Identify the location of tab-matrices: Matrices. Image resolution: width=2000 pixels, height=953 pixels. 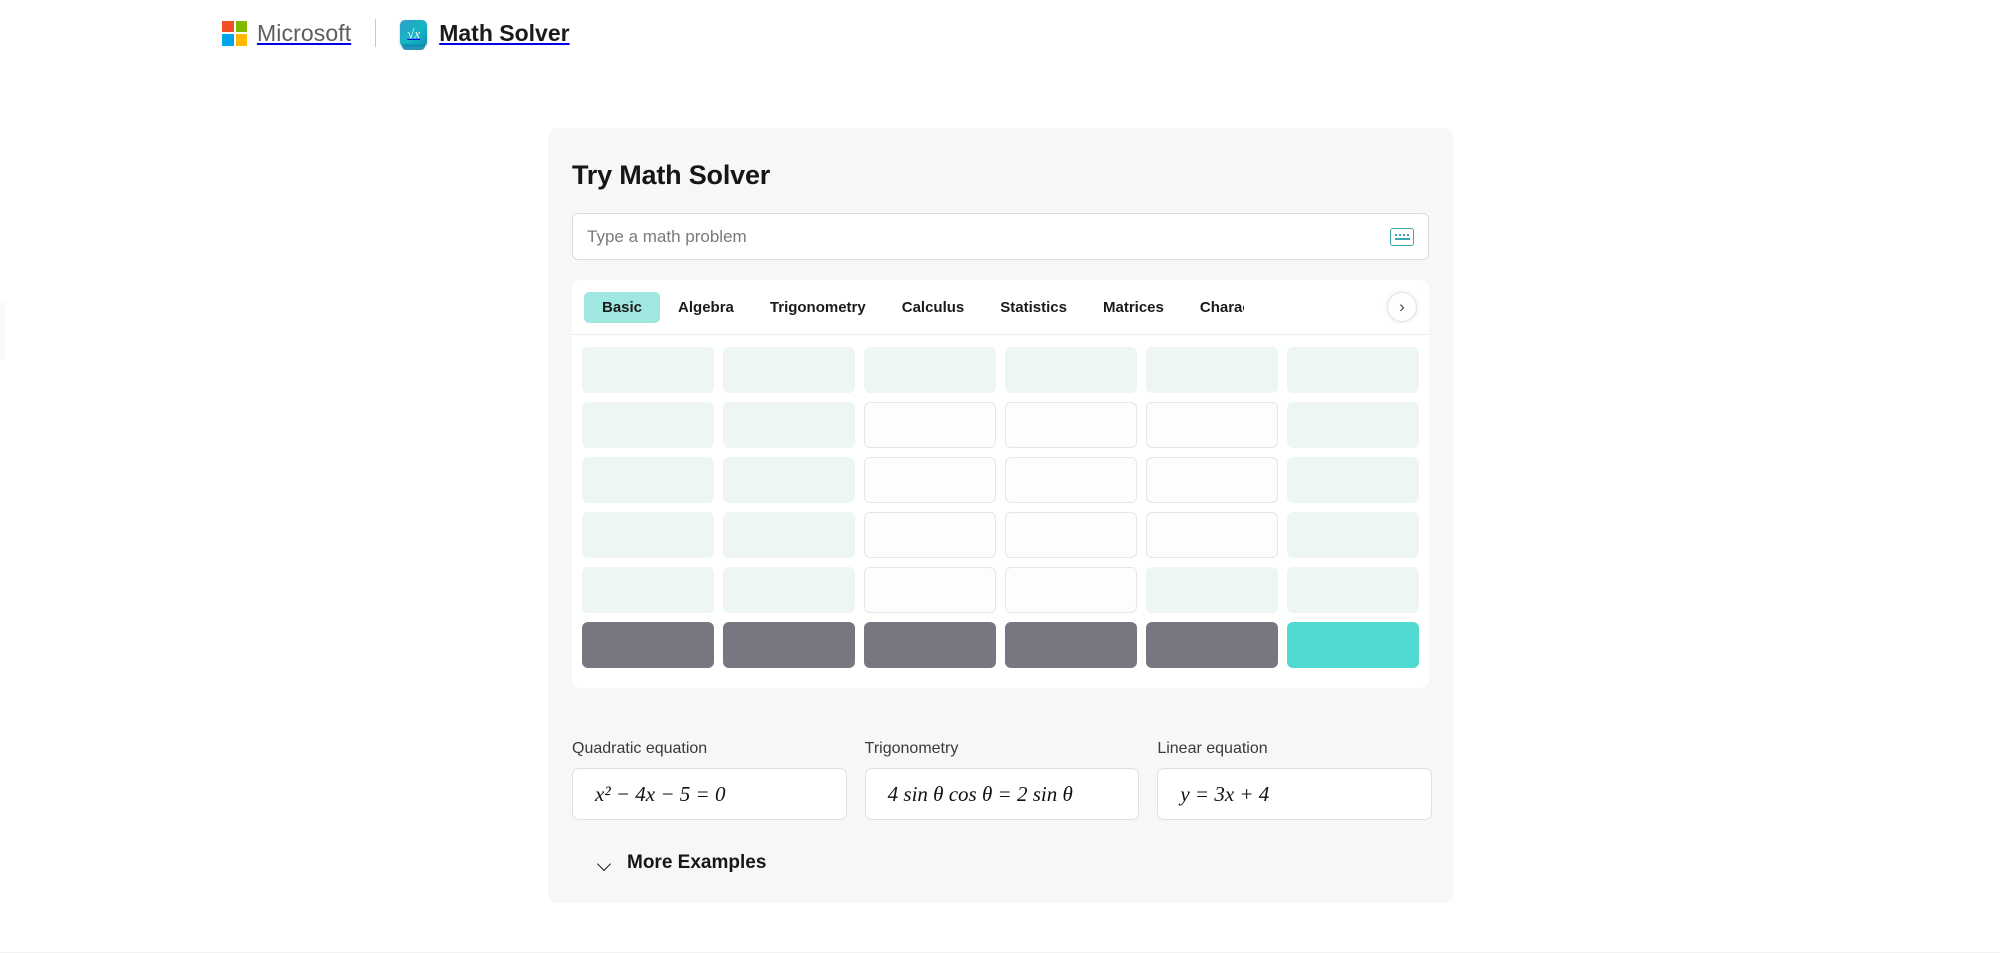
(1133, 307).